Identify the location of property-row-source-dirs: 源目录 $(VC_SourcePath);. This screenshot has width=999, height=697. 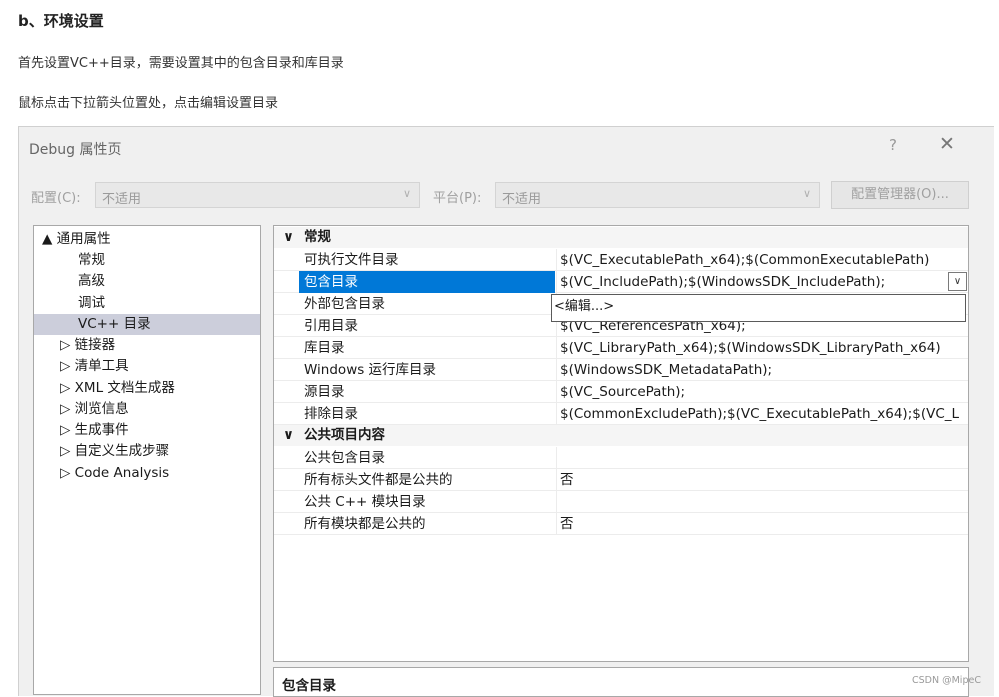
(621, 392).